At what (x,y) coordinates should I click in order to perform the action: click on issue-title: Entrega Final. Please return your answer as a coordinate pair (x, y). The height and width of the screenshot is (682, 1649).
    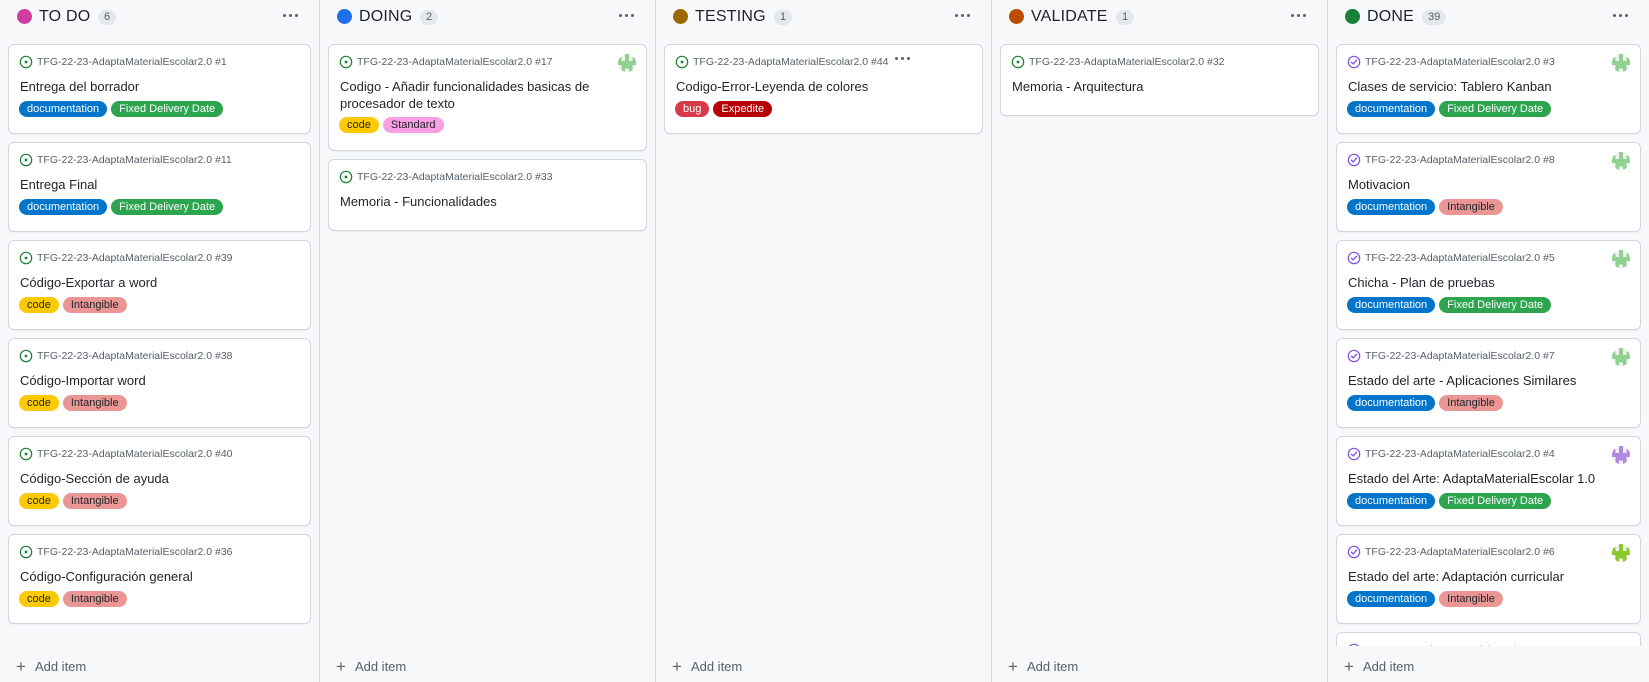
    Looking at the image, I should click on (145, 184).